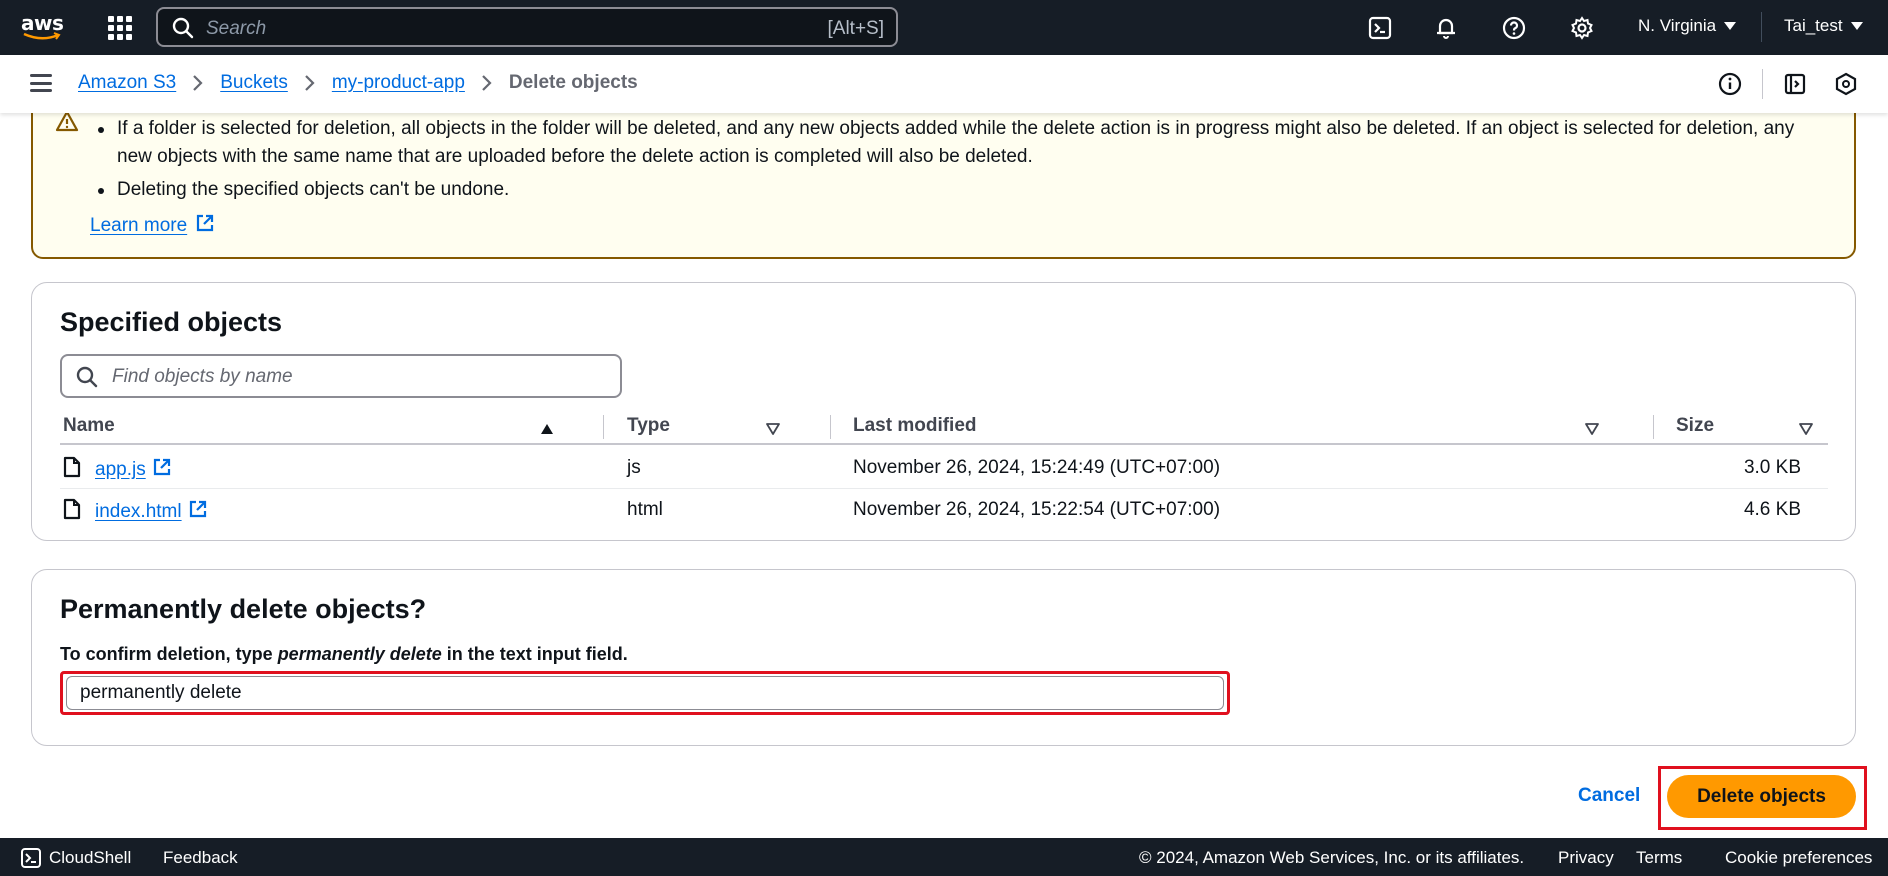 The image size is (1888, 876). I want to click on confirm-label-suffix: in the text input field., so click(534, 654).